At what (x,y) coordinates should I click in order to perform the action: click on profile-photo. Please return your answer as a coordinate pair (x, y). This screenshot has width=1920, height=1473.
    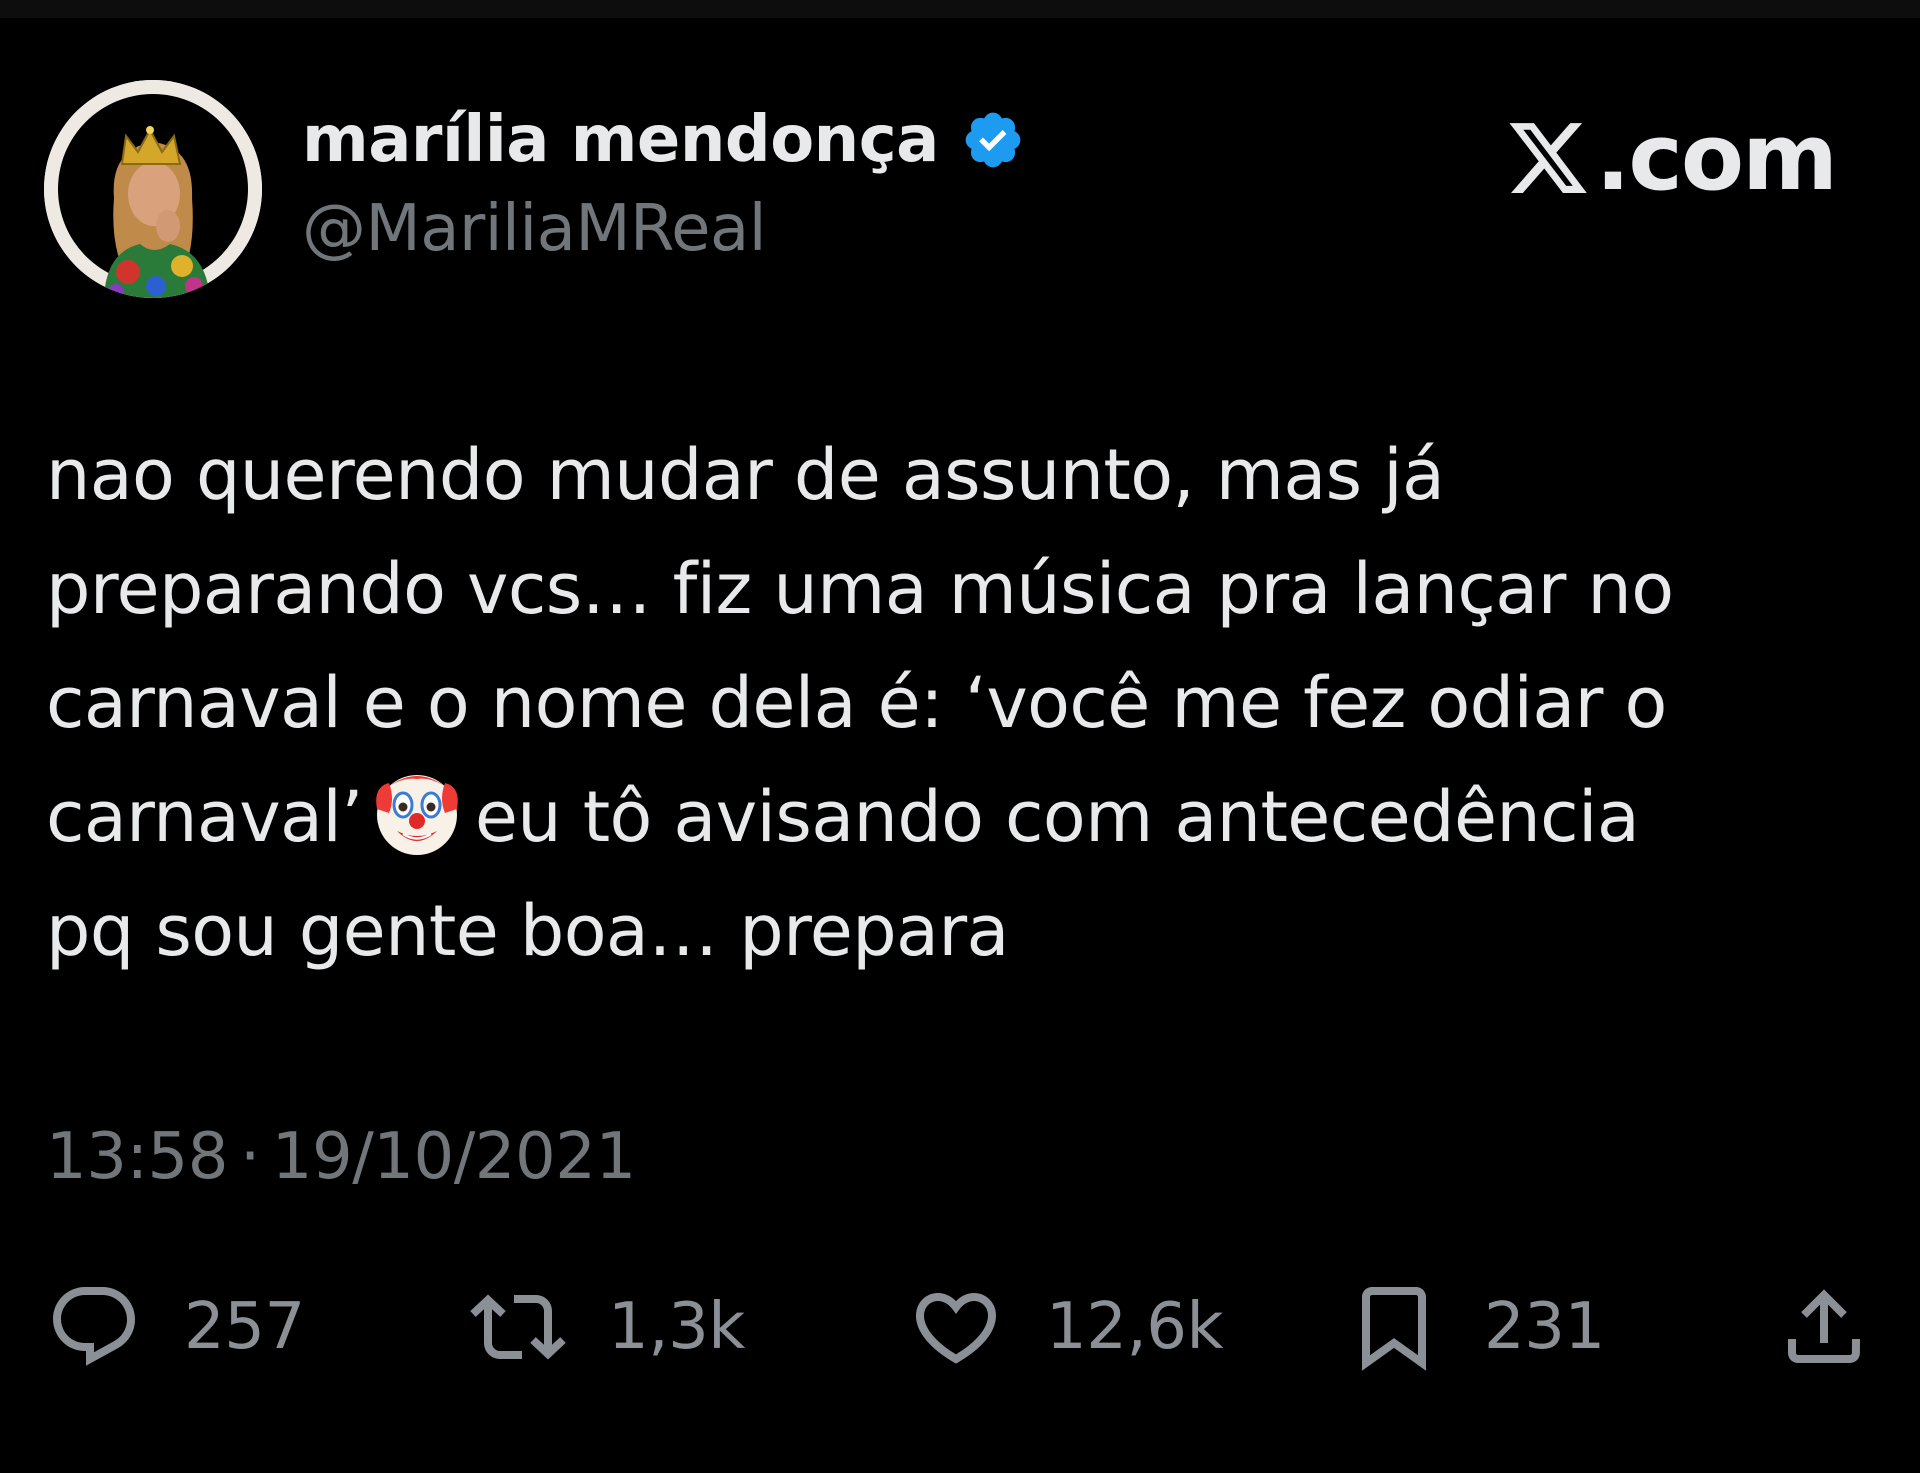
    Looking at the image, I should click on (153, 189).